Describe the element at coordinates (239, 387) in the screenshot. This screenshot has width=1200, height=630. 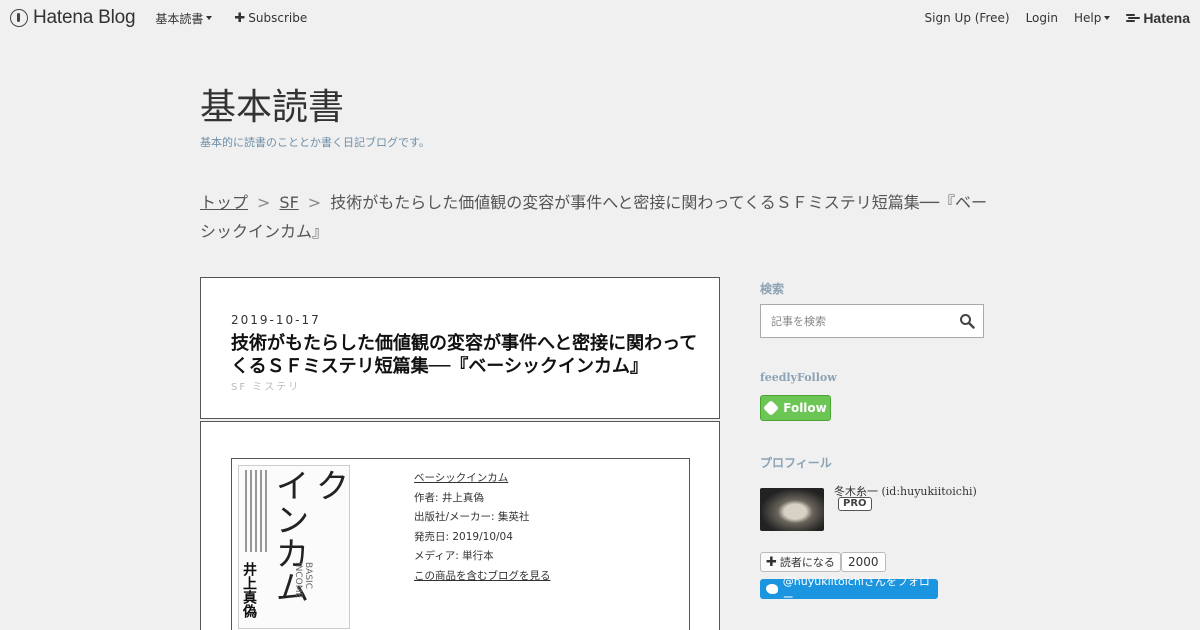
I see `category-sf: SF` at that location.